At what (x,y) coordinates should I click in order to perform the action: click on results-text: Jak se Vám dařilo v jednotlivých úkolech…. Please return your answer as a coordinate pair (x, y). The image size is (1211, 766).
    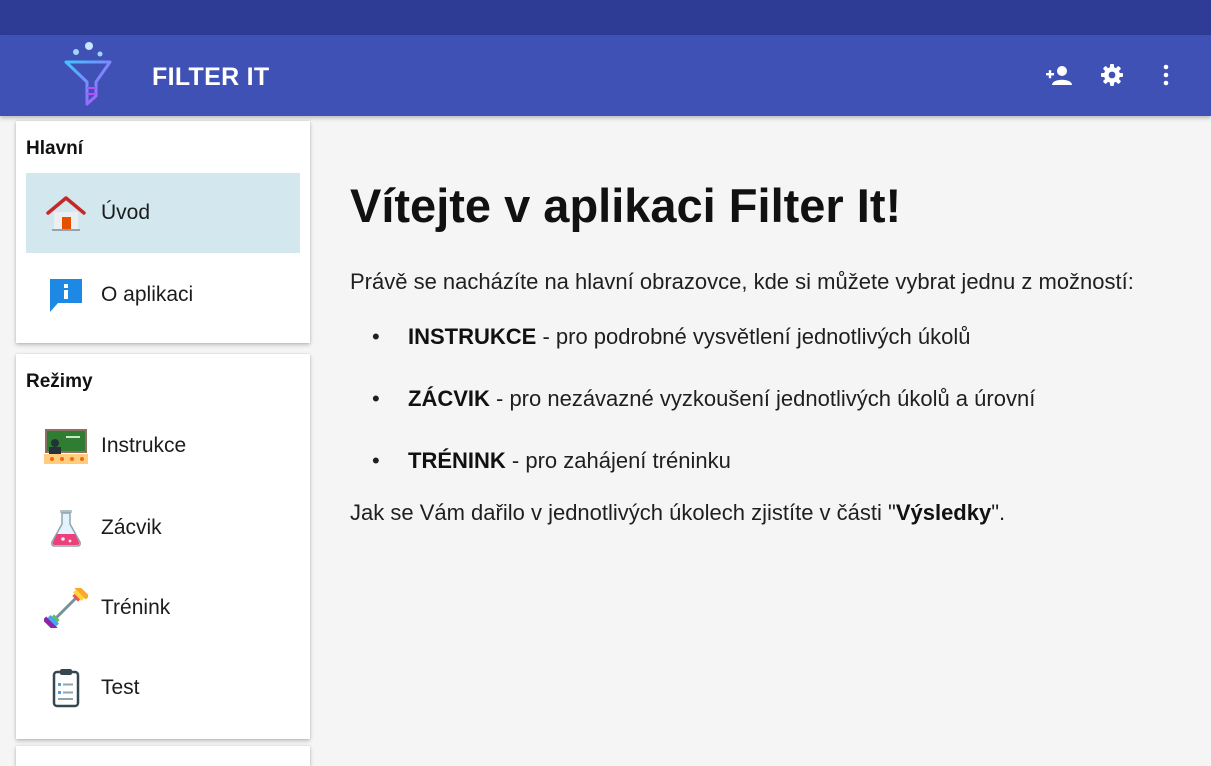
    Looking at the image, I should click on (678, 512).